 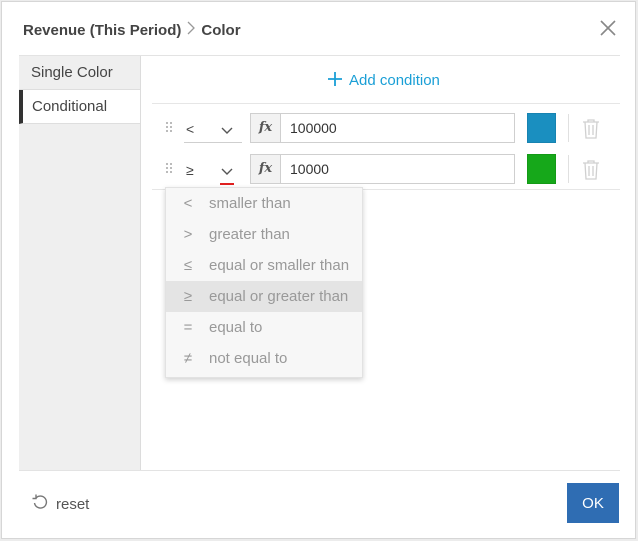 I want to click on operator-label: equal or greater than, so click(x=279, y=296).